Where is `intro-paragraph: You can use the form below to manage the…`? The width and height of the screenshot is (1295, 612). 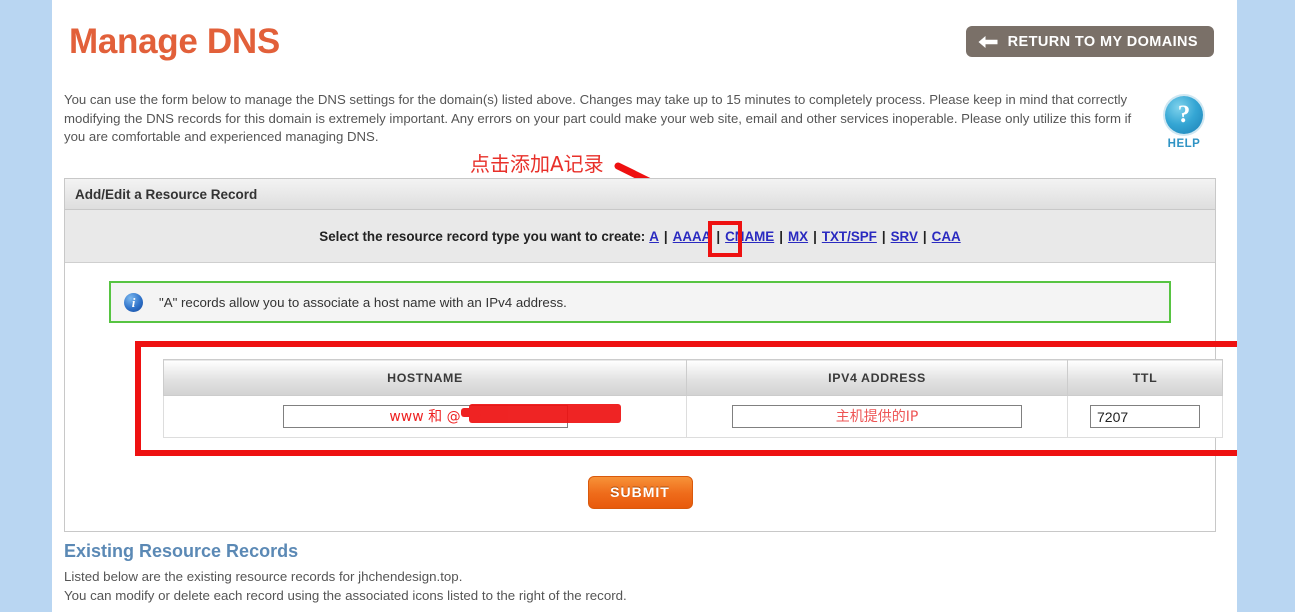 intro-paragraph: You can use the form below to manage the… is located at coordinates (598, 118).